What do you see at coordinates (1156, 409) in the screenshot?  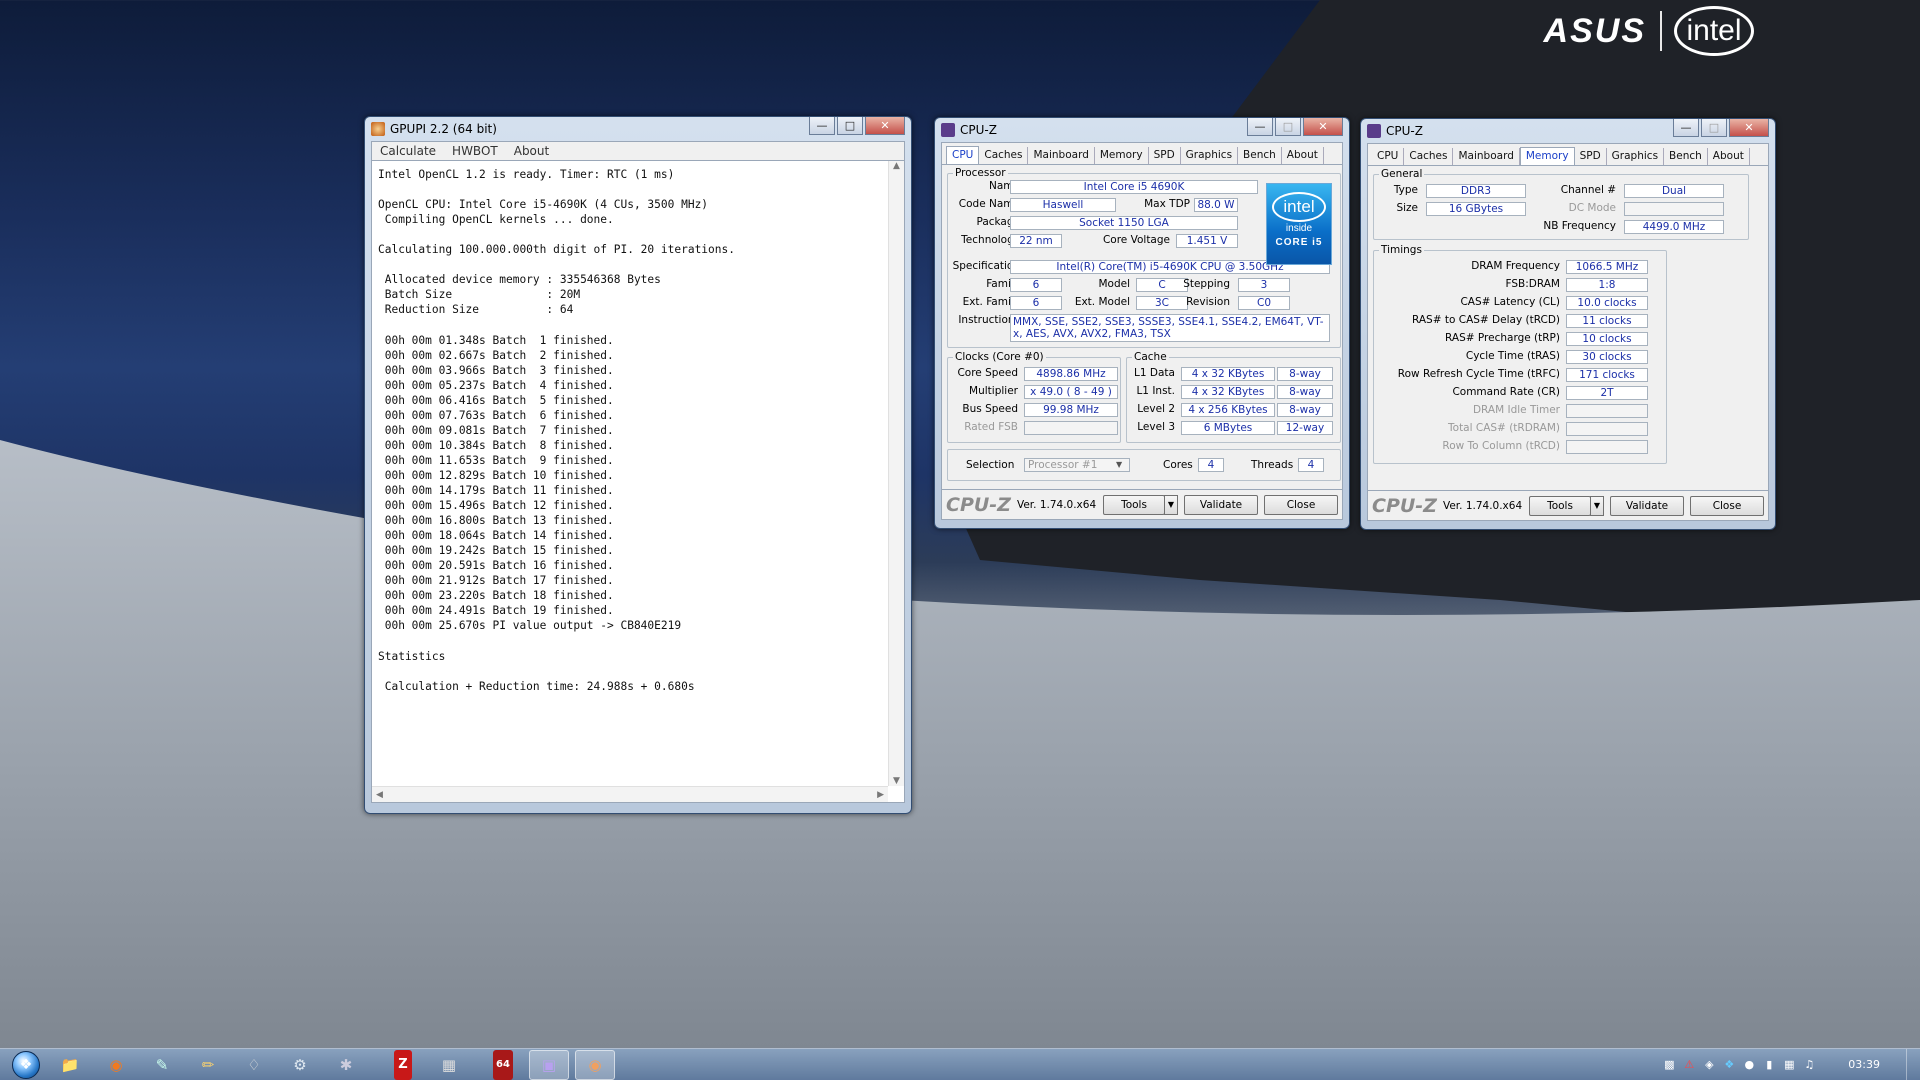 I see `level2-label: Level 2` at bounding box center [1156, 409].